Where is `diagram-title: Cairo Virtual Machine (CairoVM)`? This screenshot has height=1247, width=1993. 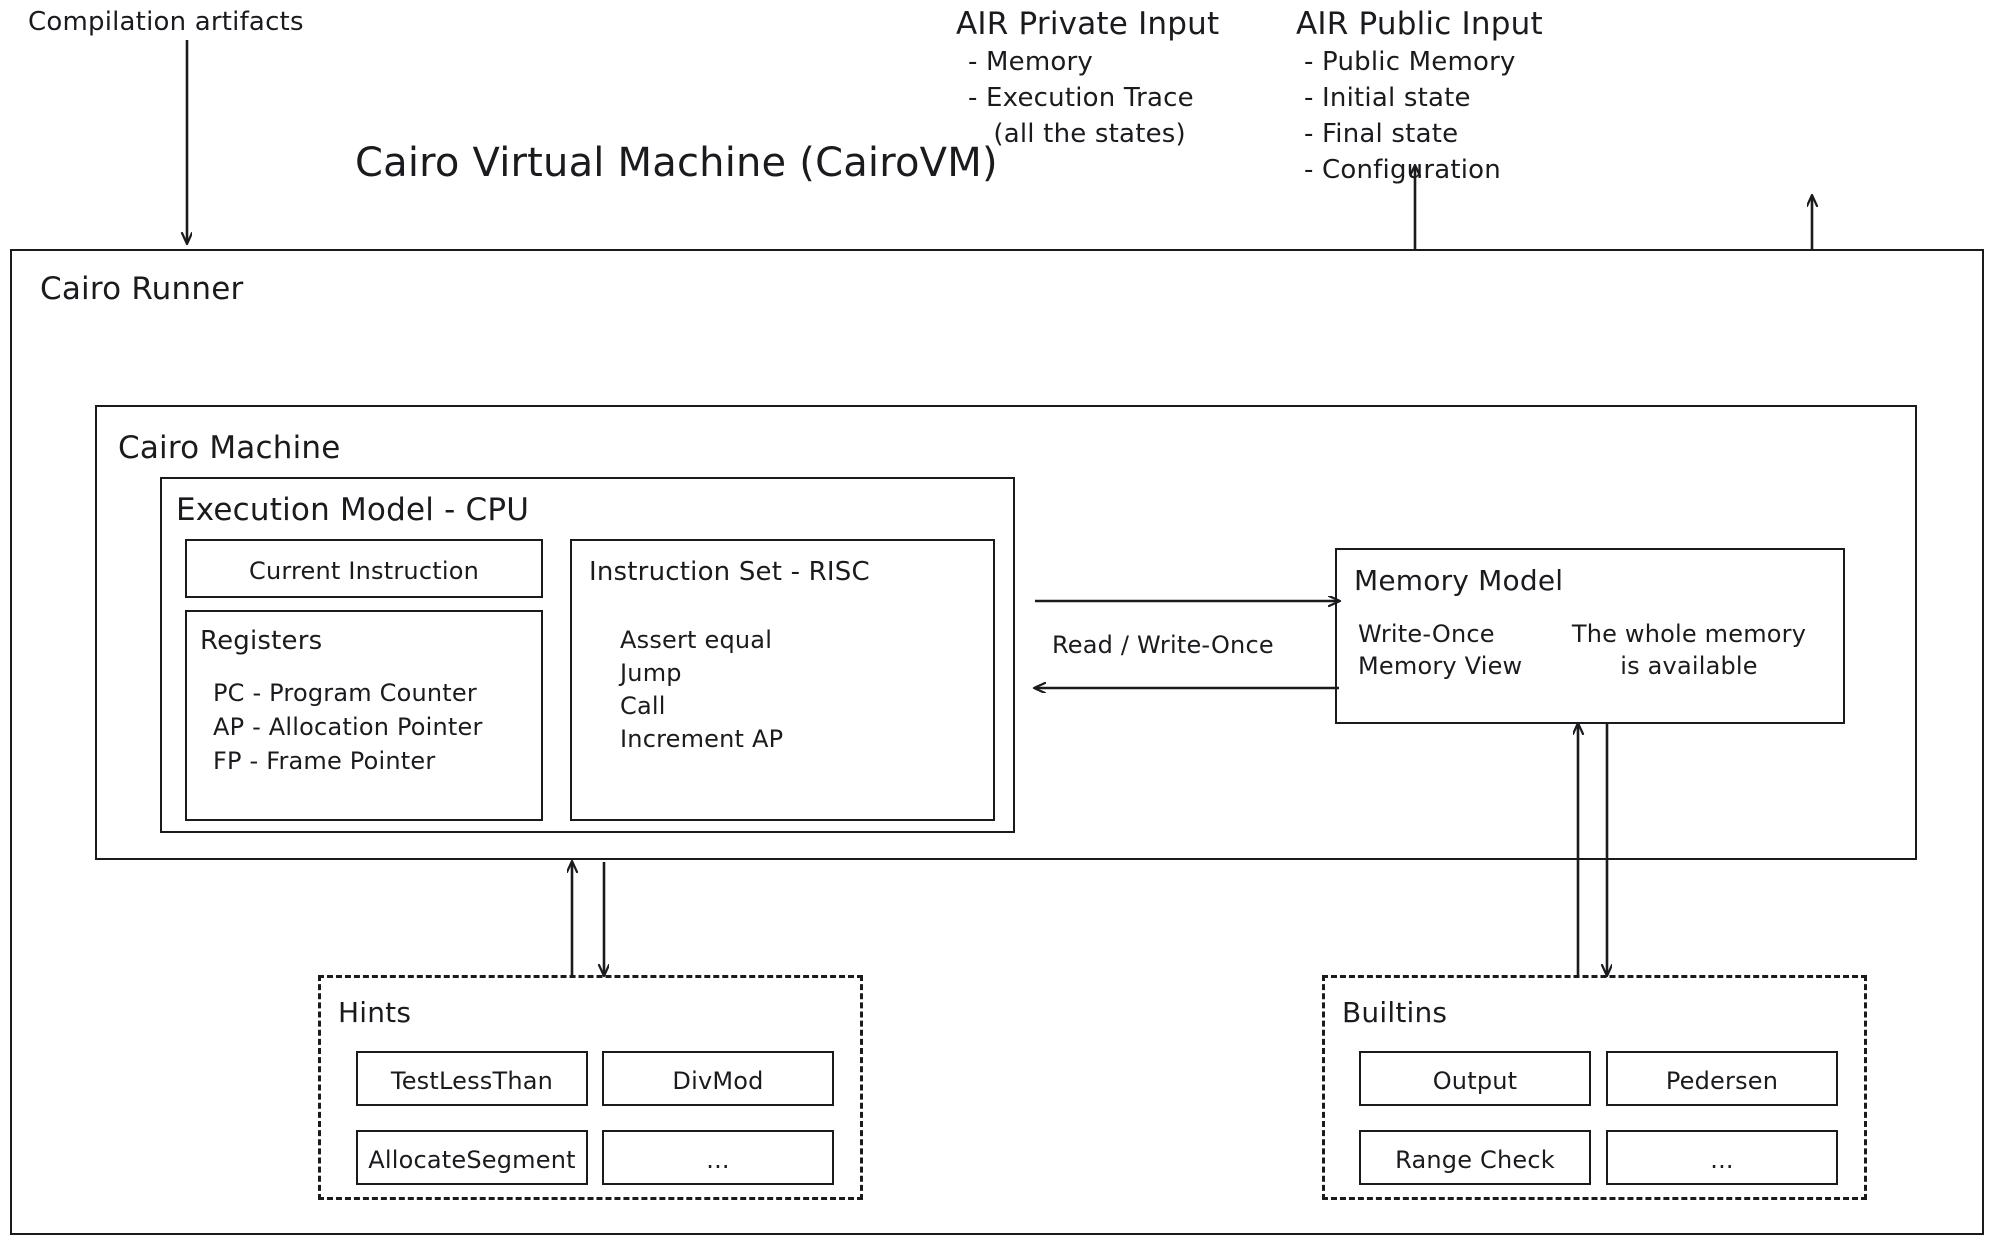 diagram-title: Cairo Virtual Machine (CairoVM) is located at coordinates (676, 163).